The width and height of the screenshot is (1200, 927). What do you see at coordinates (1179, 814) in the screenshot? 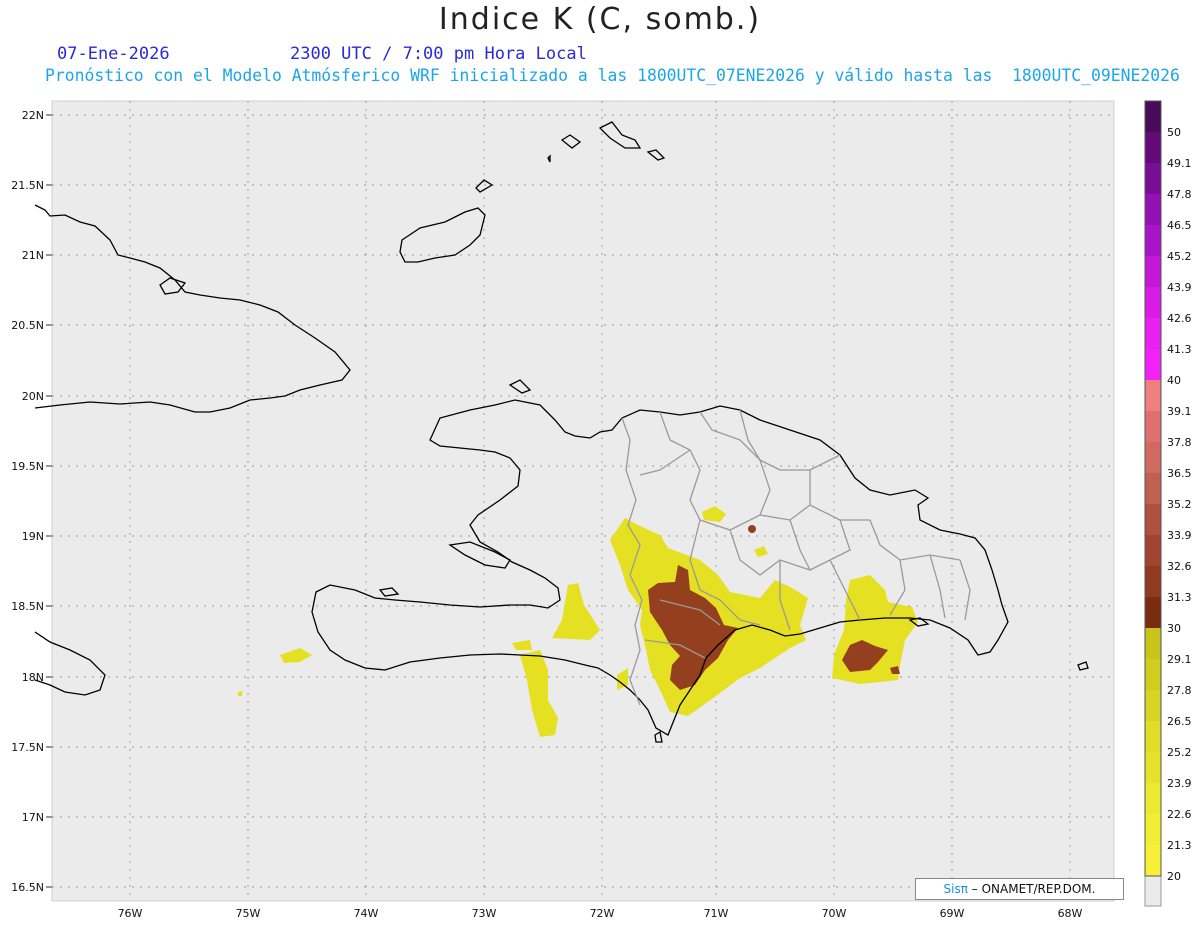
I see `colorbar-label: 22.6` at bounding box center [1179, 814].